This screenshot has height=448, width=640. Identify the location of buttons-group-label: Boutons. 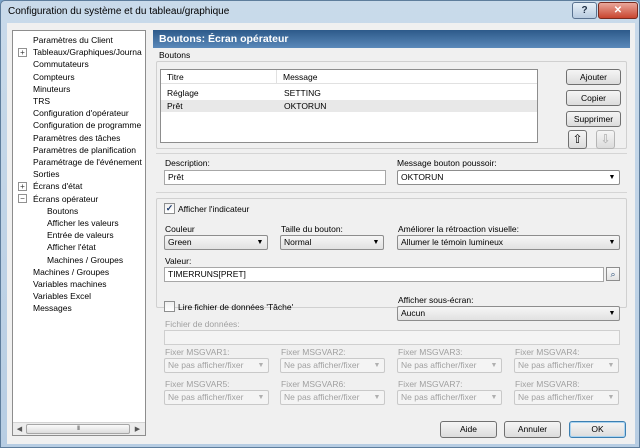
(175, 55).